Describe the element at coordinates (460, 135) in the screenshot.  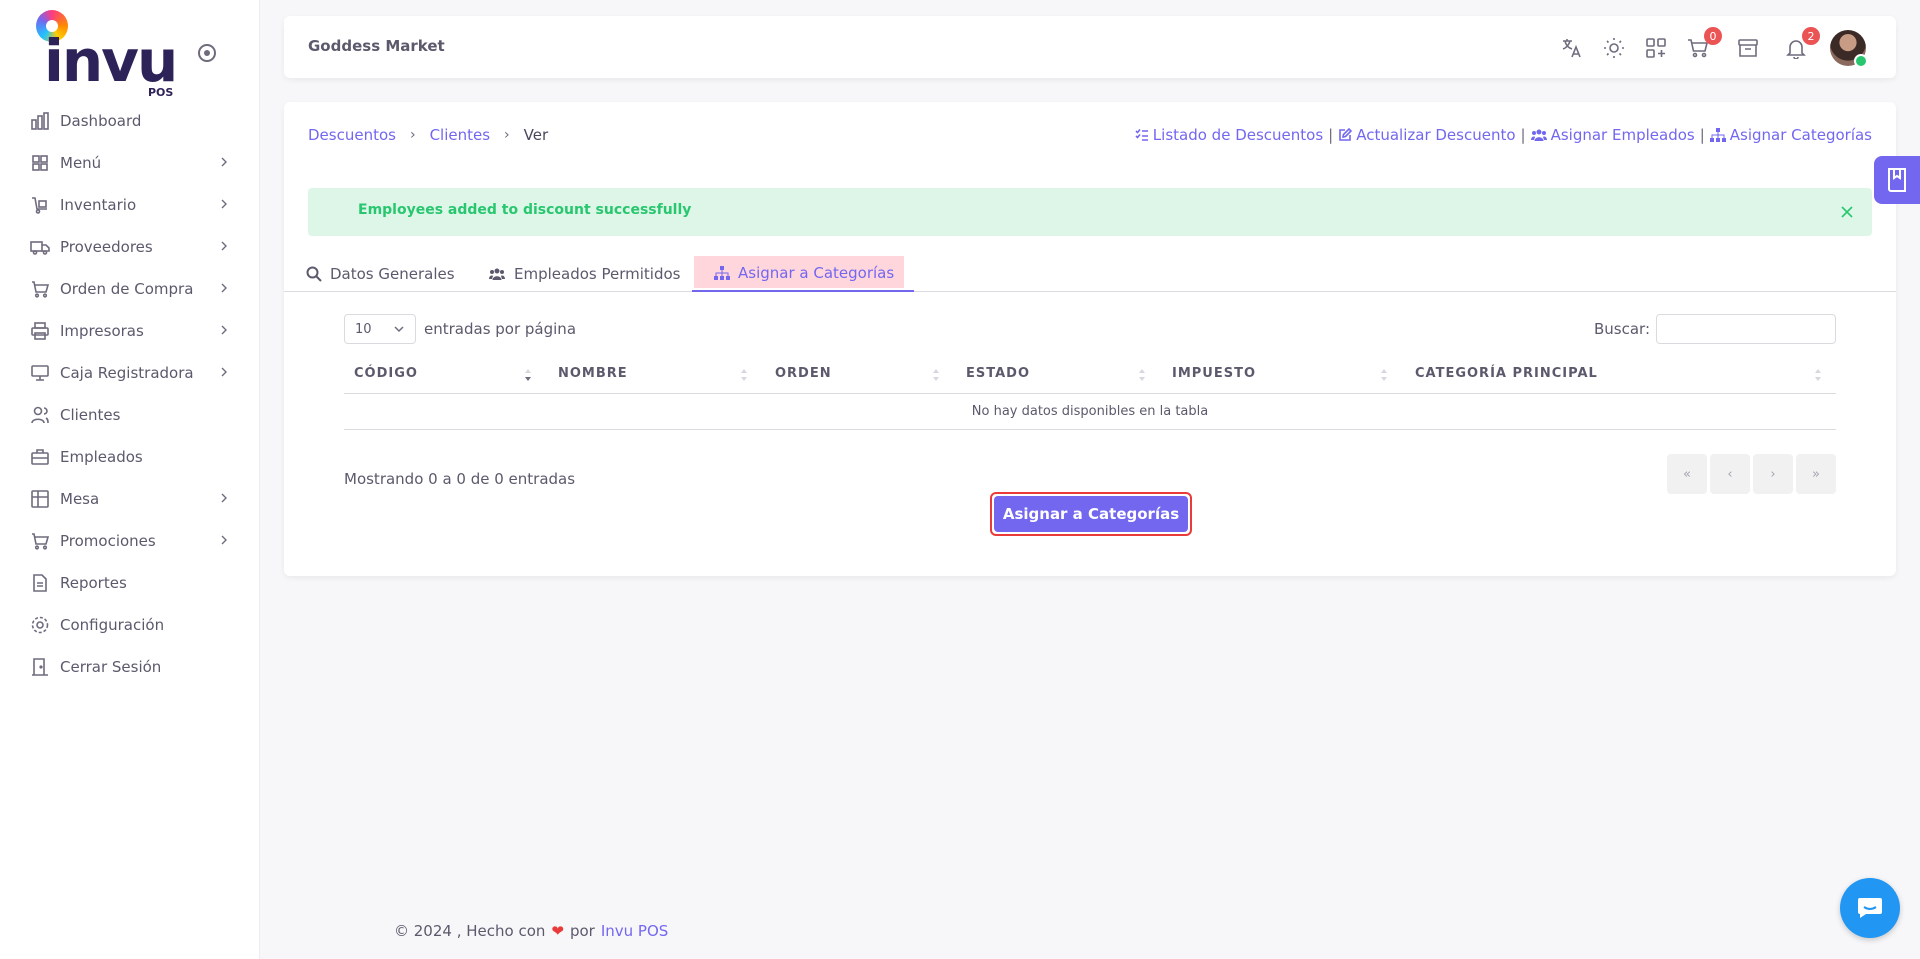
I see `breadcrumb-link-clientes: Clientes` at that location.